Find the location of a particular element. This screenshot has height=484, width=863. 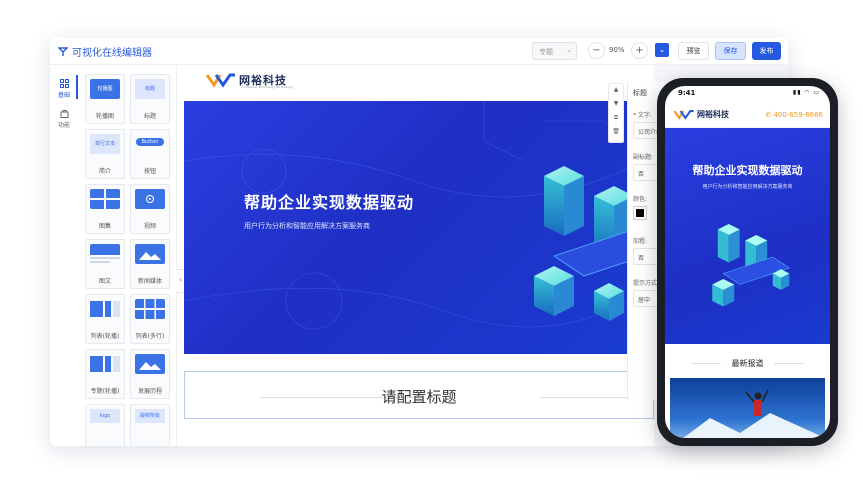

app-title-text: 可视化在线编辑器 is located at coordinates (112, 53).